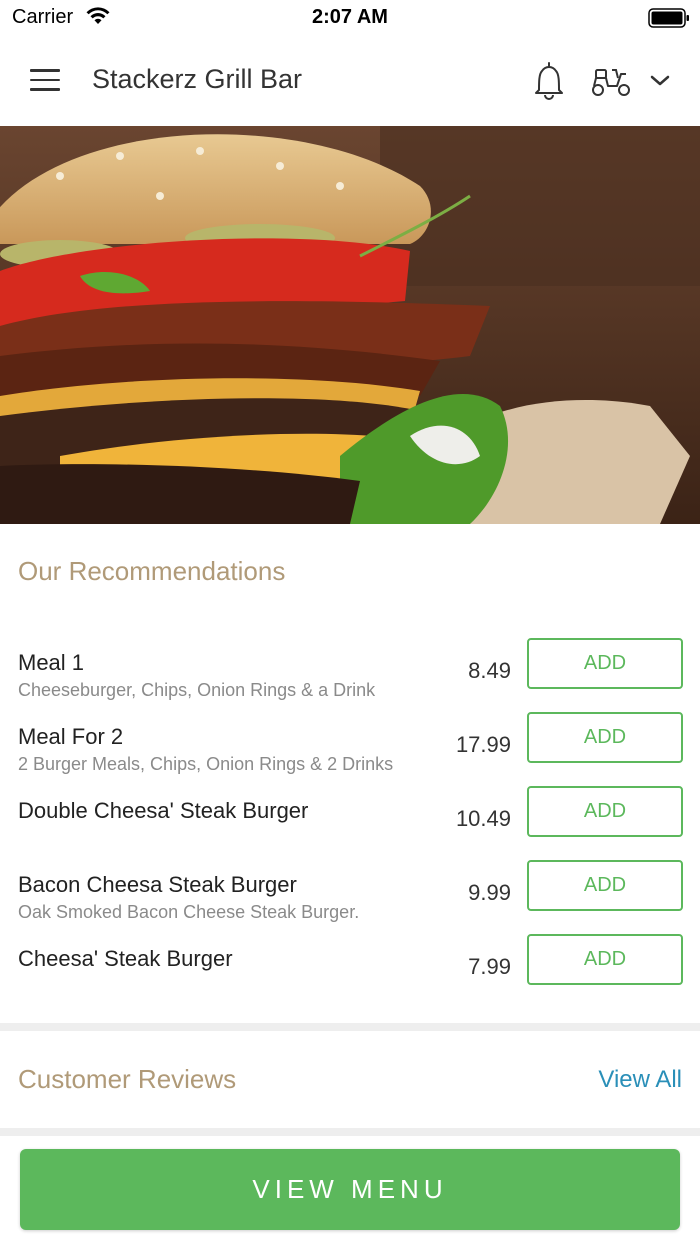 This screenshot has height=1244, width=700. I want to click on menu-icon, so click(46, 81).